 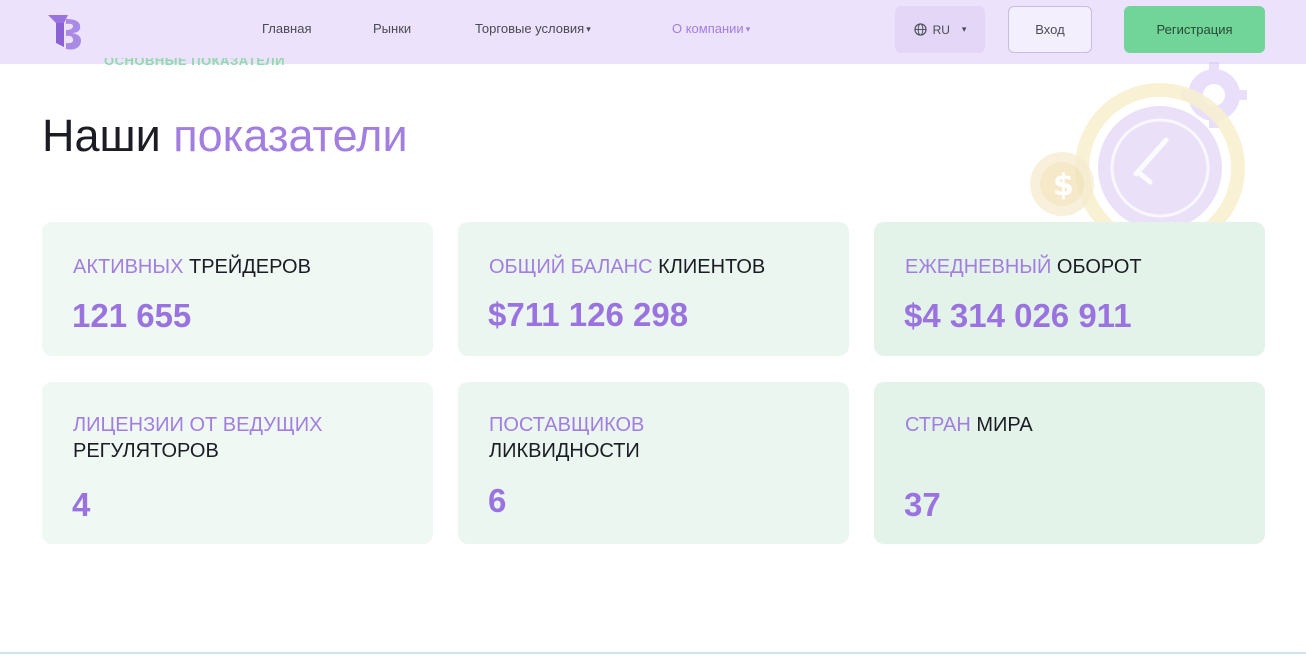 I want to click on stat-value: $4 314 026 911, so click(x=1018, y=315).